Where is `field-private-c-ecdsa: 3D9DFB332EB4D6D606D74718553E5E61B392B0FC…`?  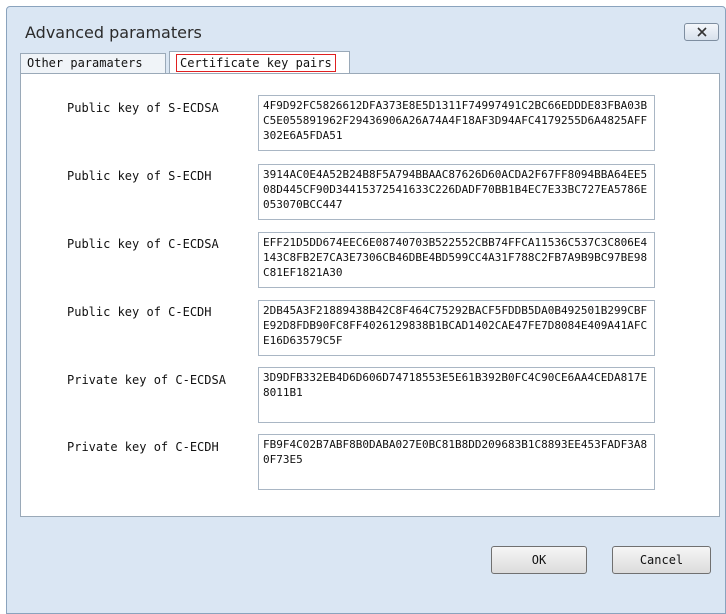
field-private-c-ecdsa: 3D9DFB332EB4D6D606D74718553E5E61B392B0FC… is located at coordinates (456, 395).